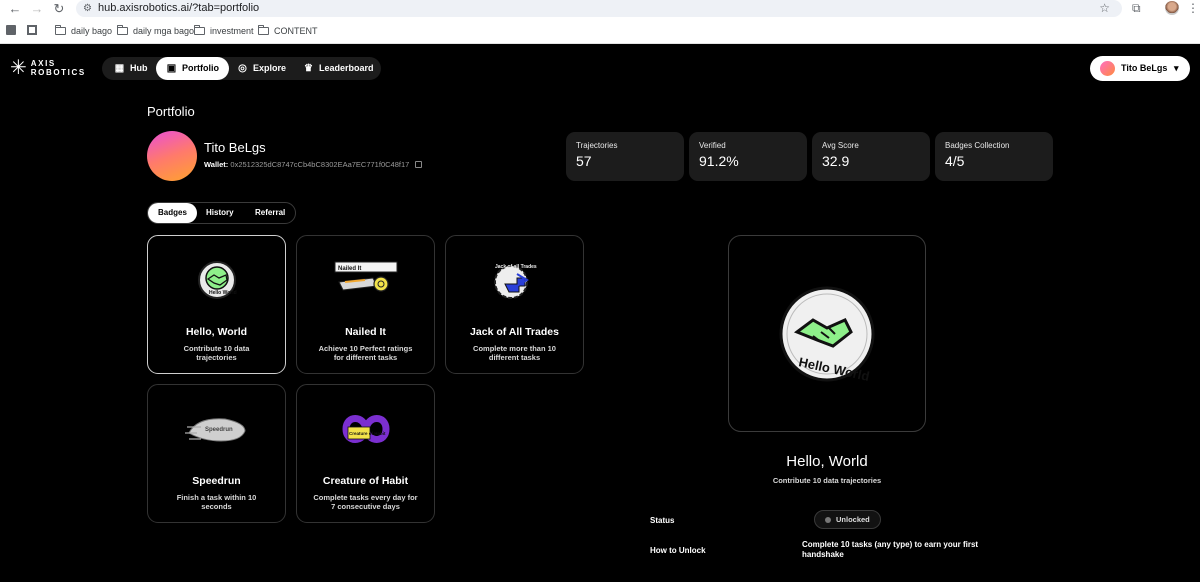 This screenshot has height=582, width=1200. What do you see at coordinates (270, 213) in the screenshot?
I see `tab-referral: Referral` at bounding box center [270, 213].